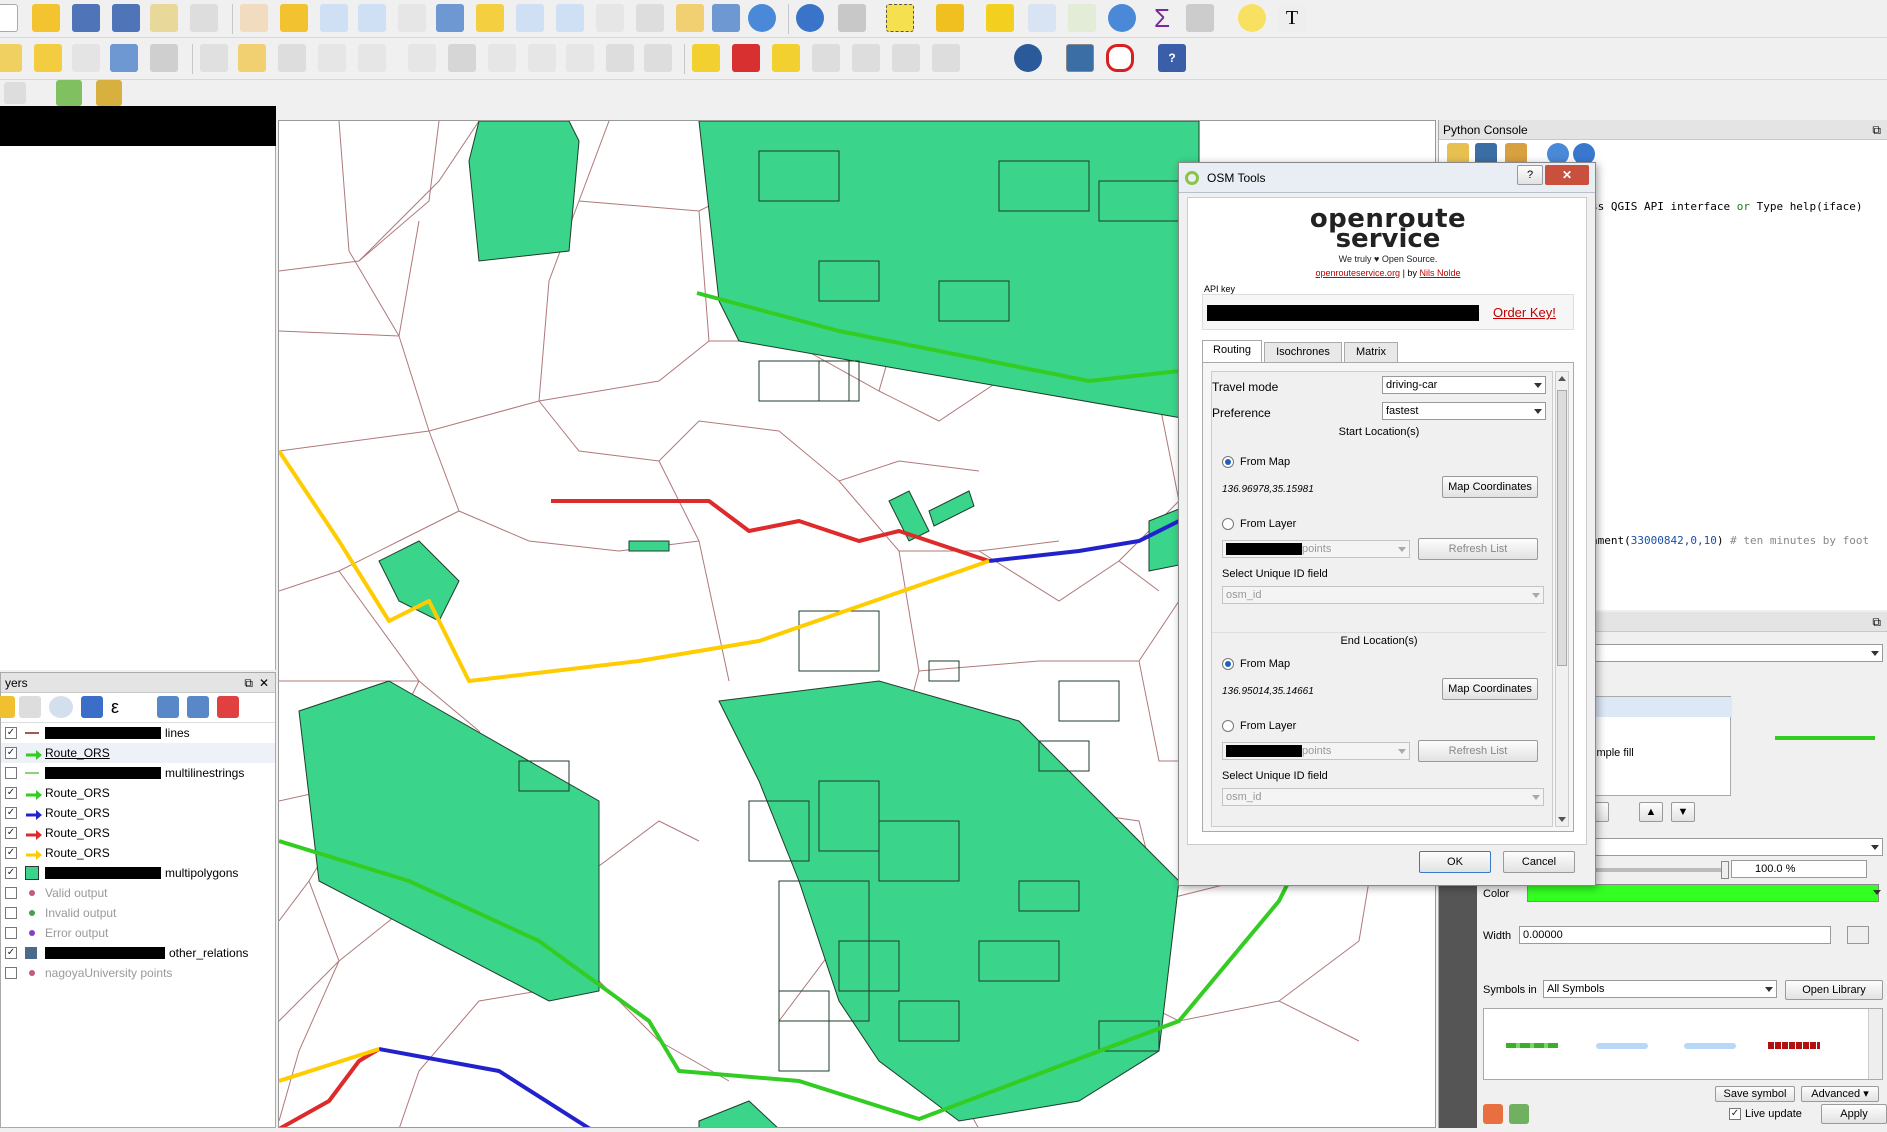  Describe the element at coordinates (762, 18) in the screenshot. I see `refresh-icon` at that location.